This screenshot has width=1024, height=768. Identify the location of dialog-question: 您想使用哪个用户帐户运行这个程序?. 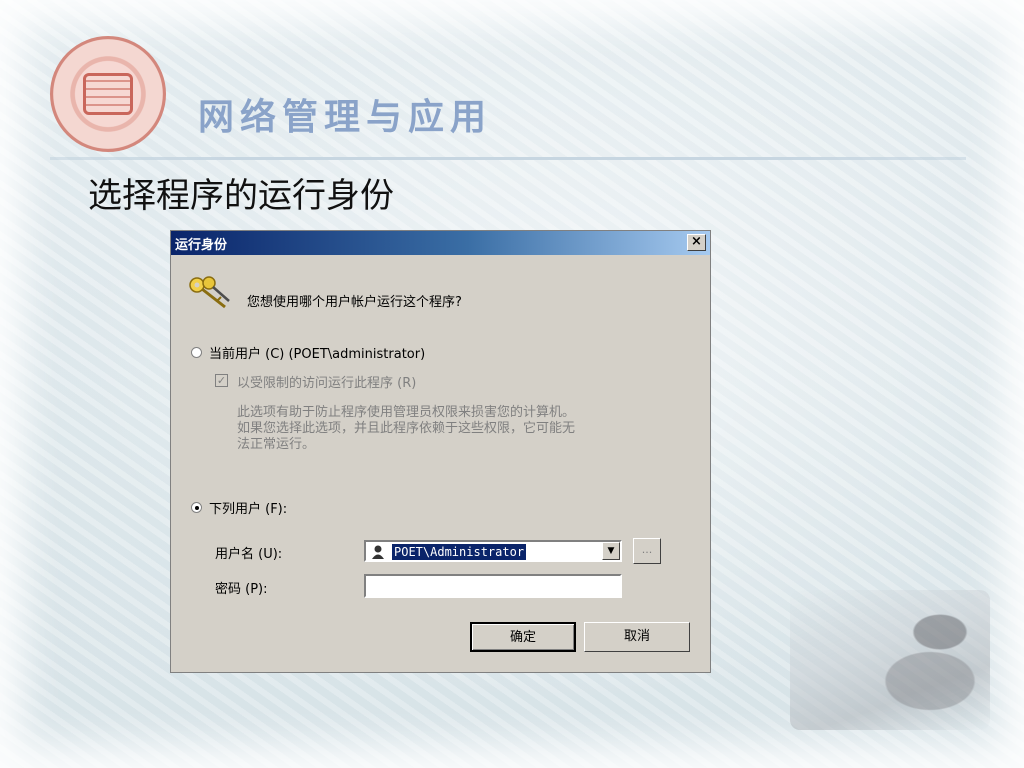
(354, 302).